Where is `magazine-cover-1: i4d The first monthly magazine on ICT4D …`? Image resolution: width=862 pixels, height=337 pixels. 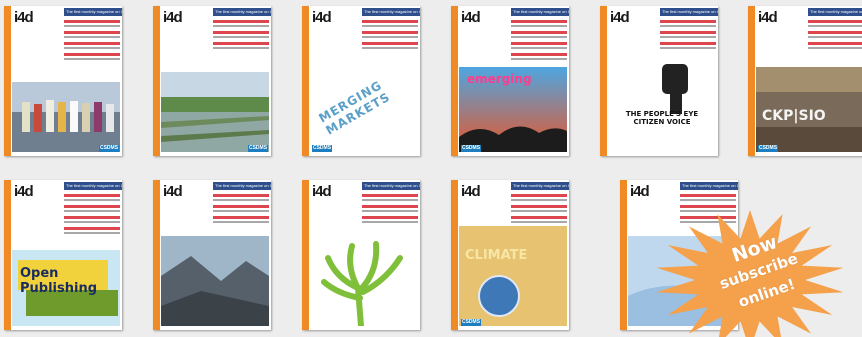 magazine-cover-1: i4d The first monthly magazine on ICT4D … is located at coordinates (63, 81).